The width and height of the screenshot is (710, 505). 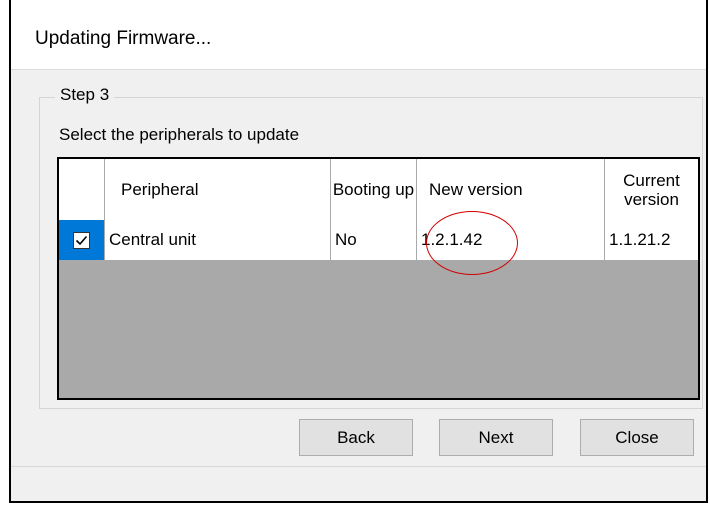 What do you see at coordinates (511, 189) in the screenshot?
I see `column-header-new-version: New version` at bounding box center [511, 189].